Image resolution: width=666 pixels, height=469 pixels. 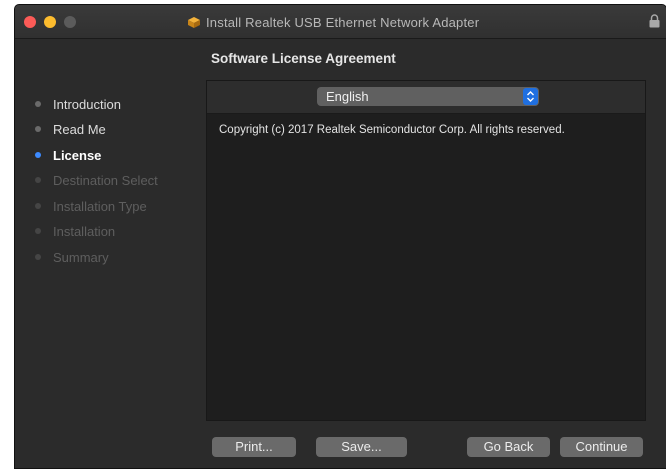 I want to click on lock-icon, so click(x=654, y=21).